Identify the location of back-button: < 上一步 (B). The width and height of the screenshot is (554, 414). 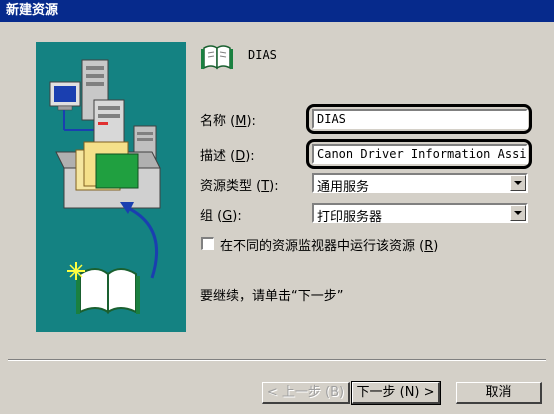
(306, 393).